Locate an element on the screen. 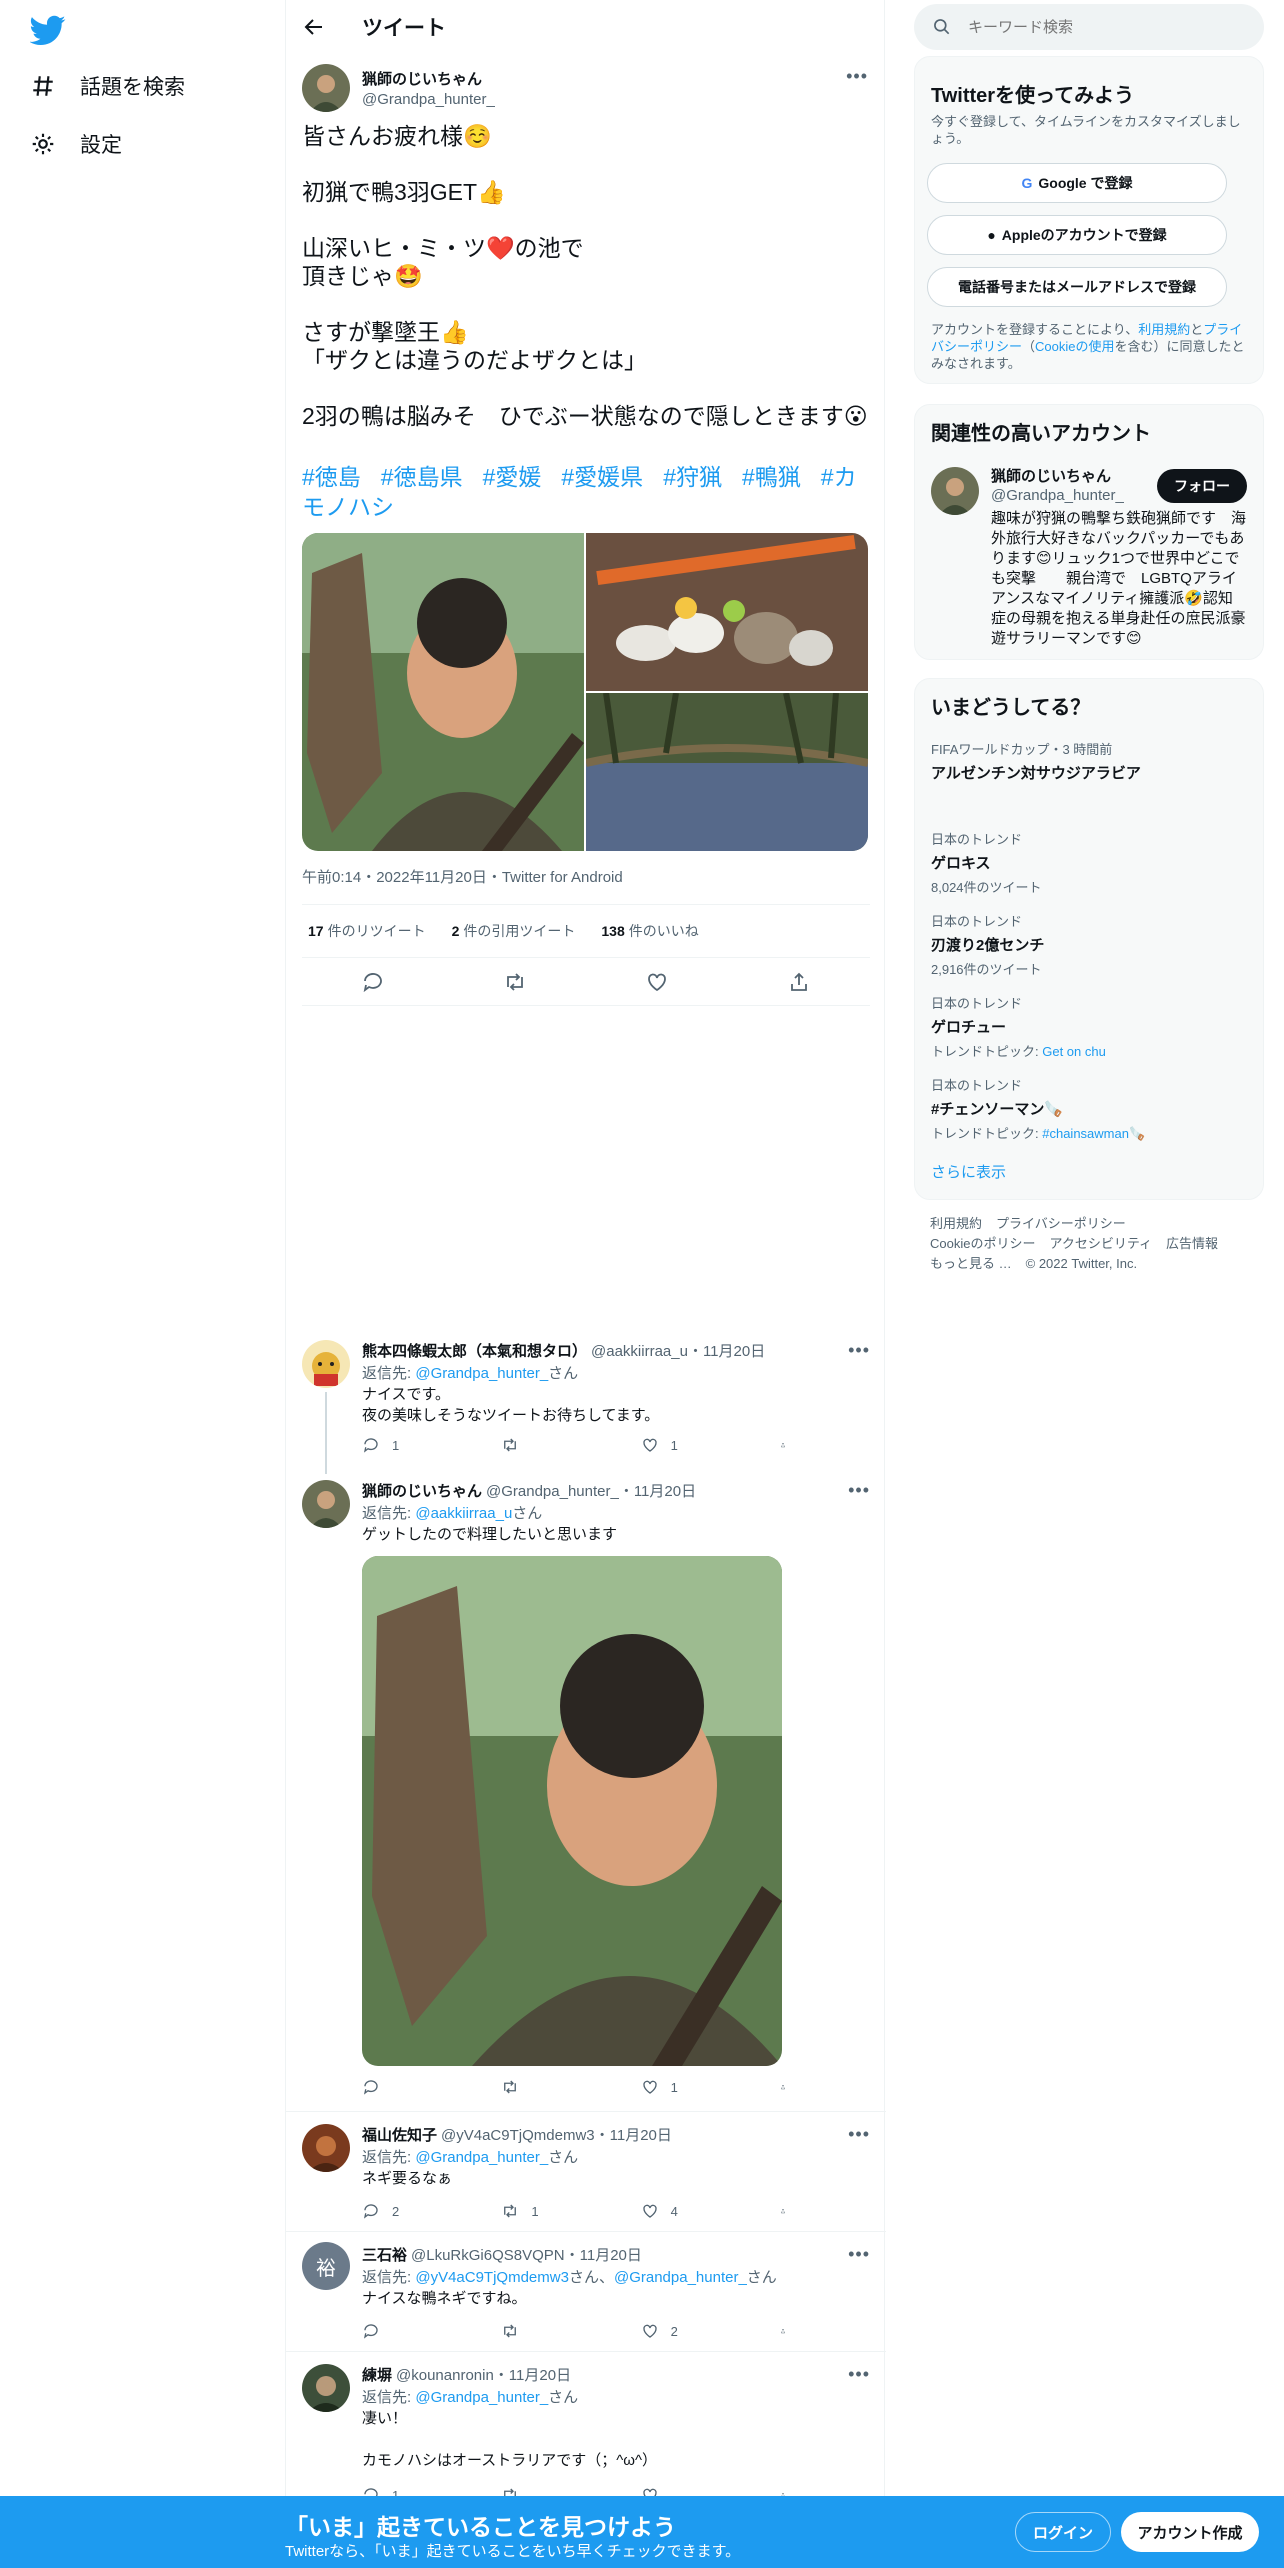  reply-author-handle: @kounanronin・11月20日 is located at coordinates (483, 2375).